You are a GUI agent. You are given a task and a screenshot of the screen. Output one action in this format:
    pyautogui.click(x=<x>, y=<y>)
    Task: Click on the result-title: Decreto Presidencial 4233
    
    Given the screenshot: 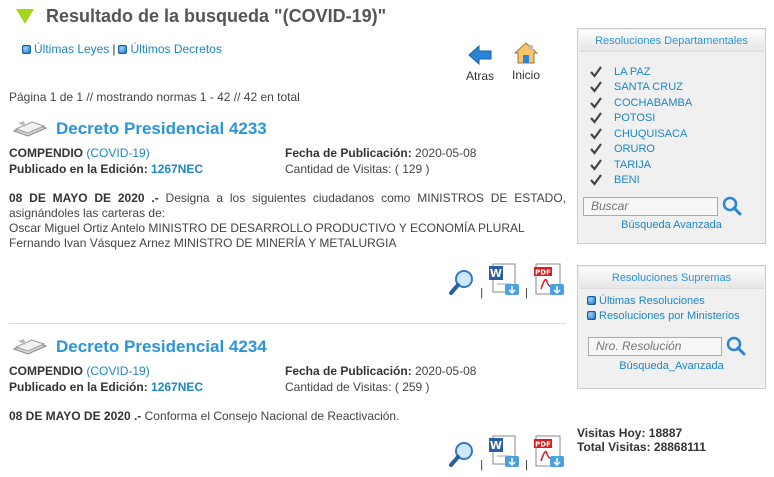 What is the action you would take?
    pyautogui.click(x=161, y=129)
    